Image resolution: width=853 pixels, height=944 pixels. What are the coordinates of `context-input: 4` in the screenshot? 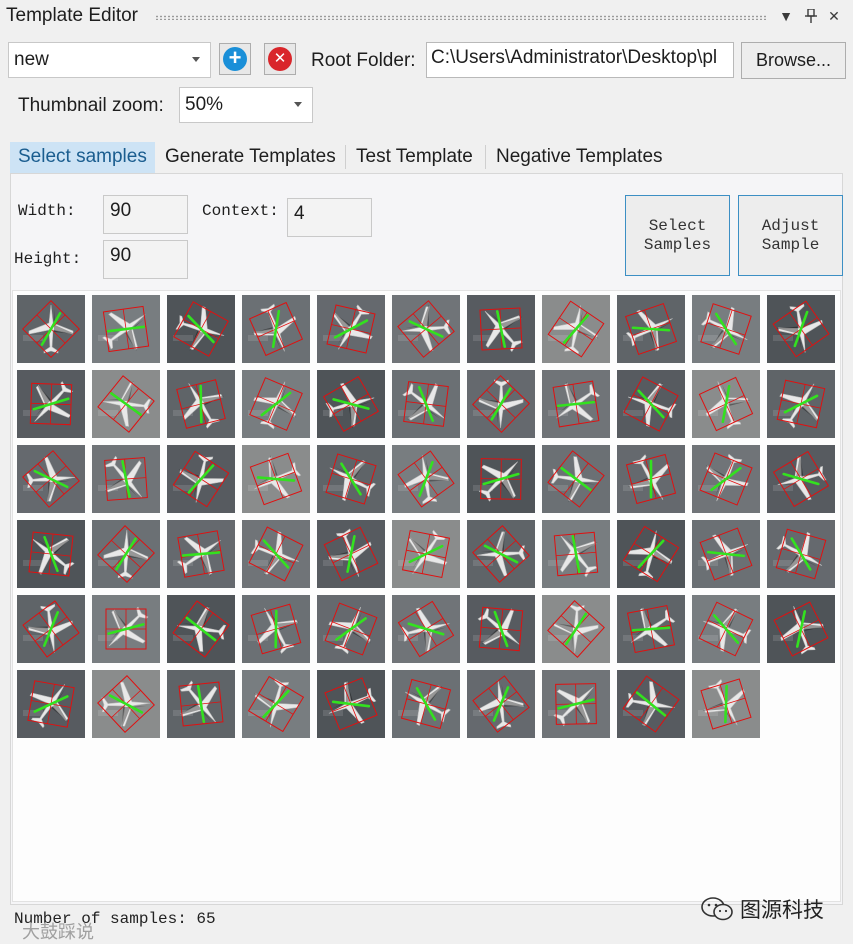 It's located at (329, 217).